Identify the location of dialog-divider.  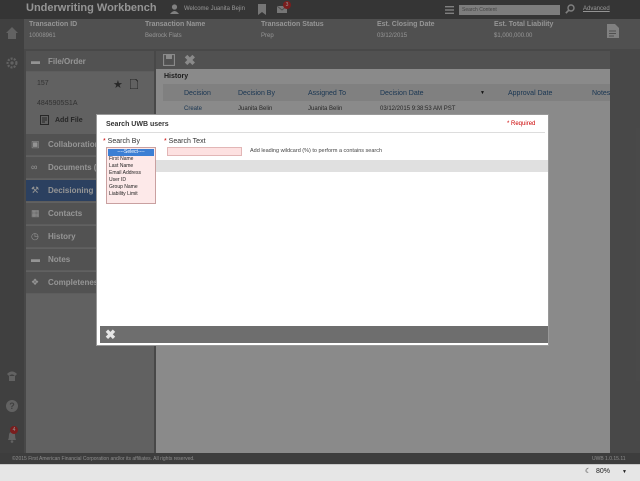
(322, 132).